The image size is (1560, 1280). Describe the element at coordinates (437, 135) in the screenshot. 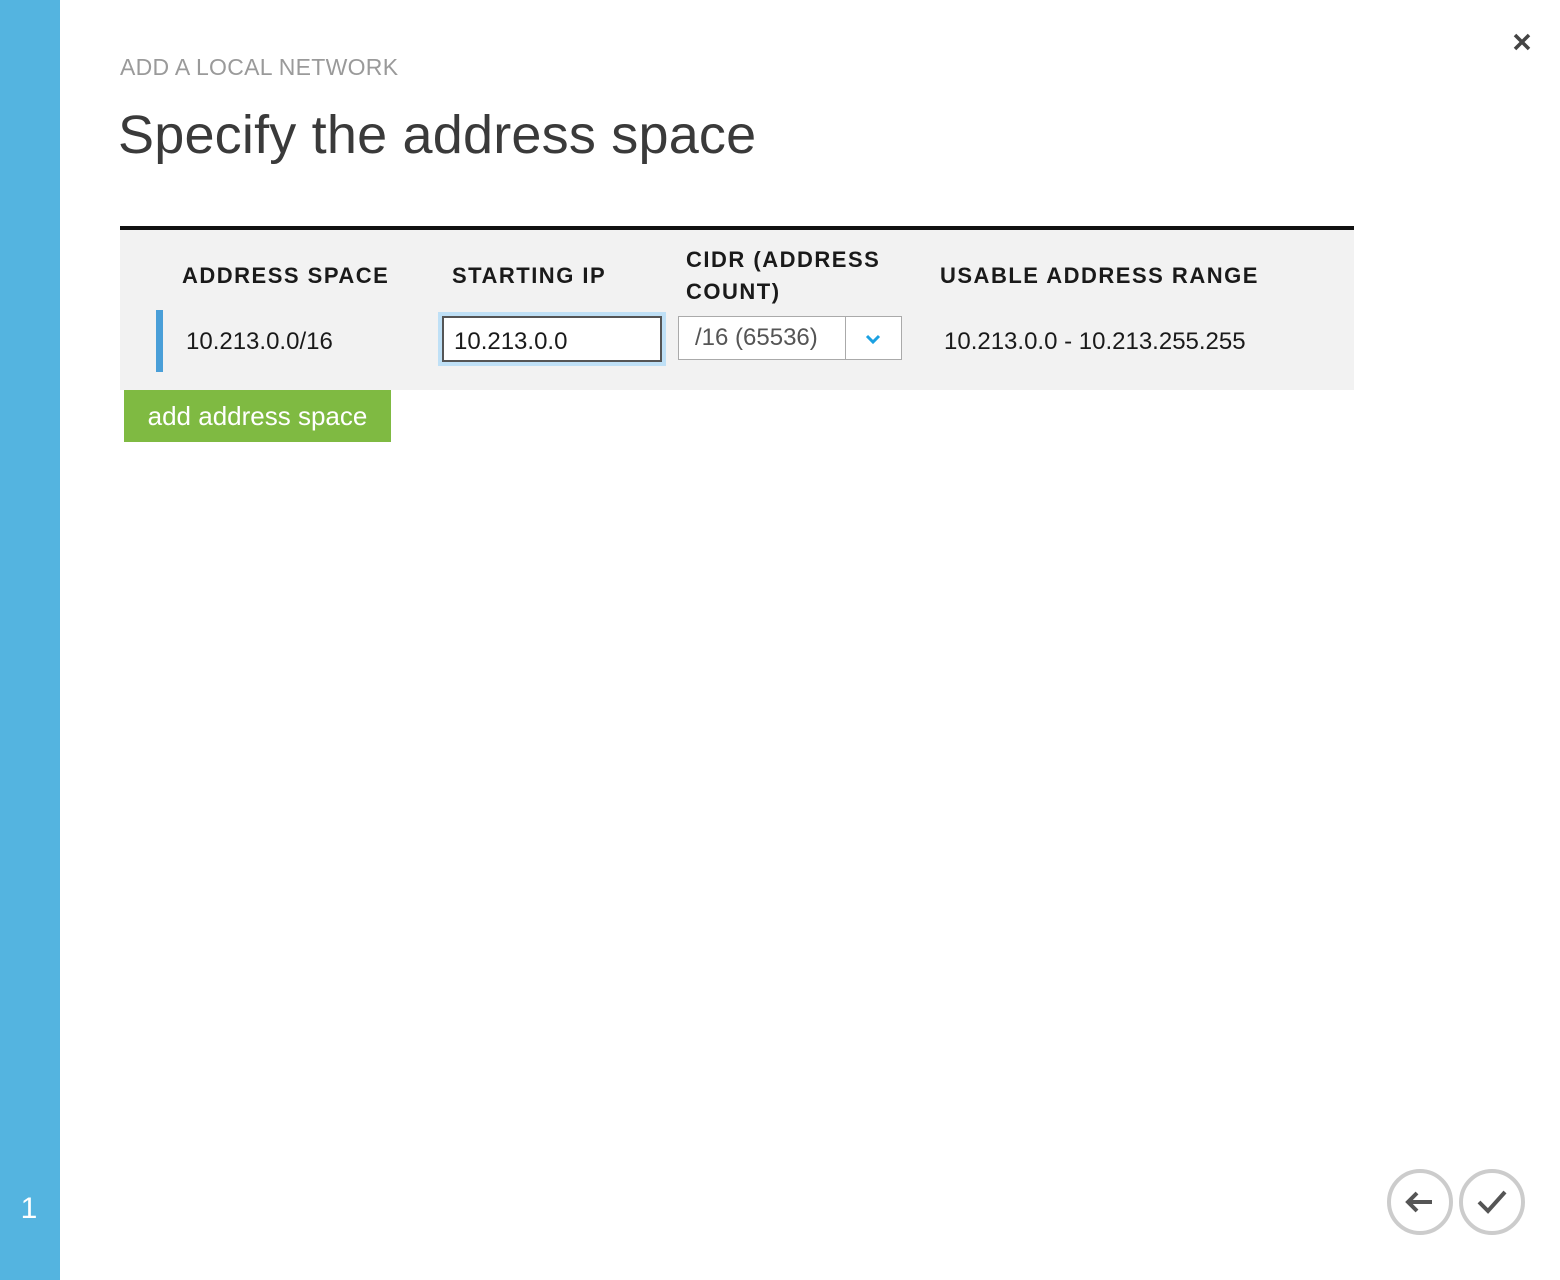

I see `page-title: Specify the address space` at that location.